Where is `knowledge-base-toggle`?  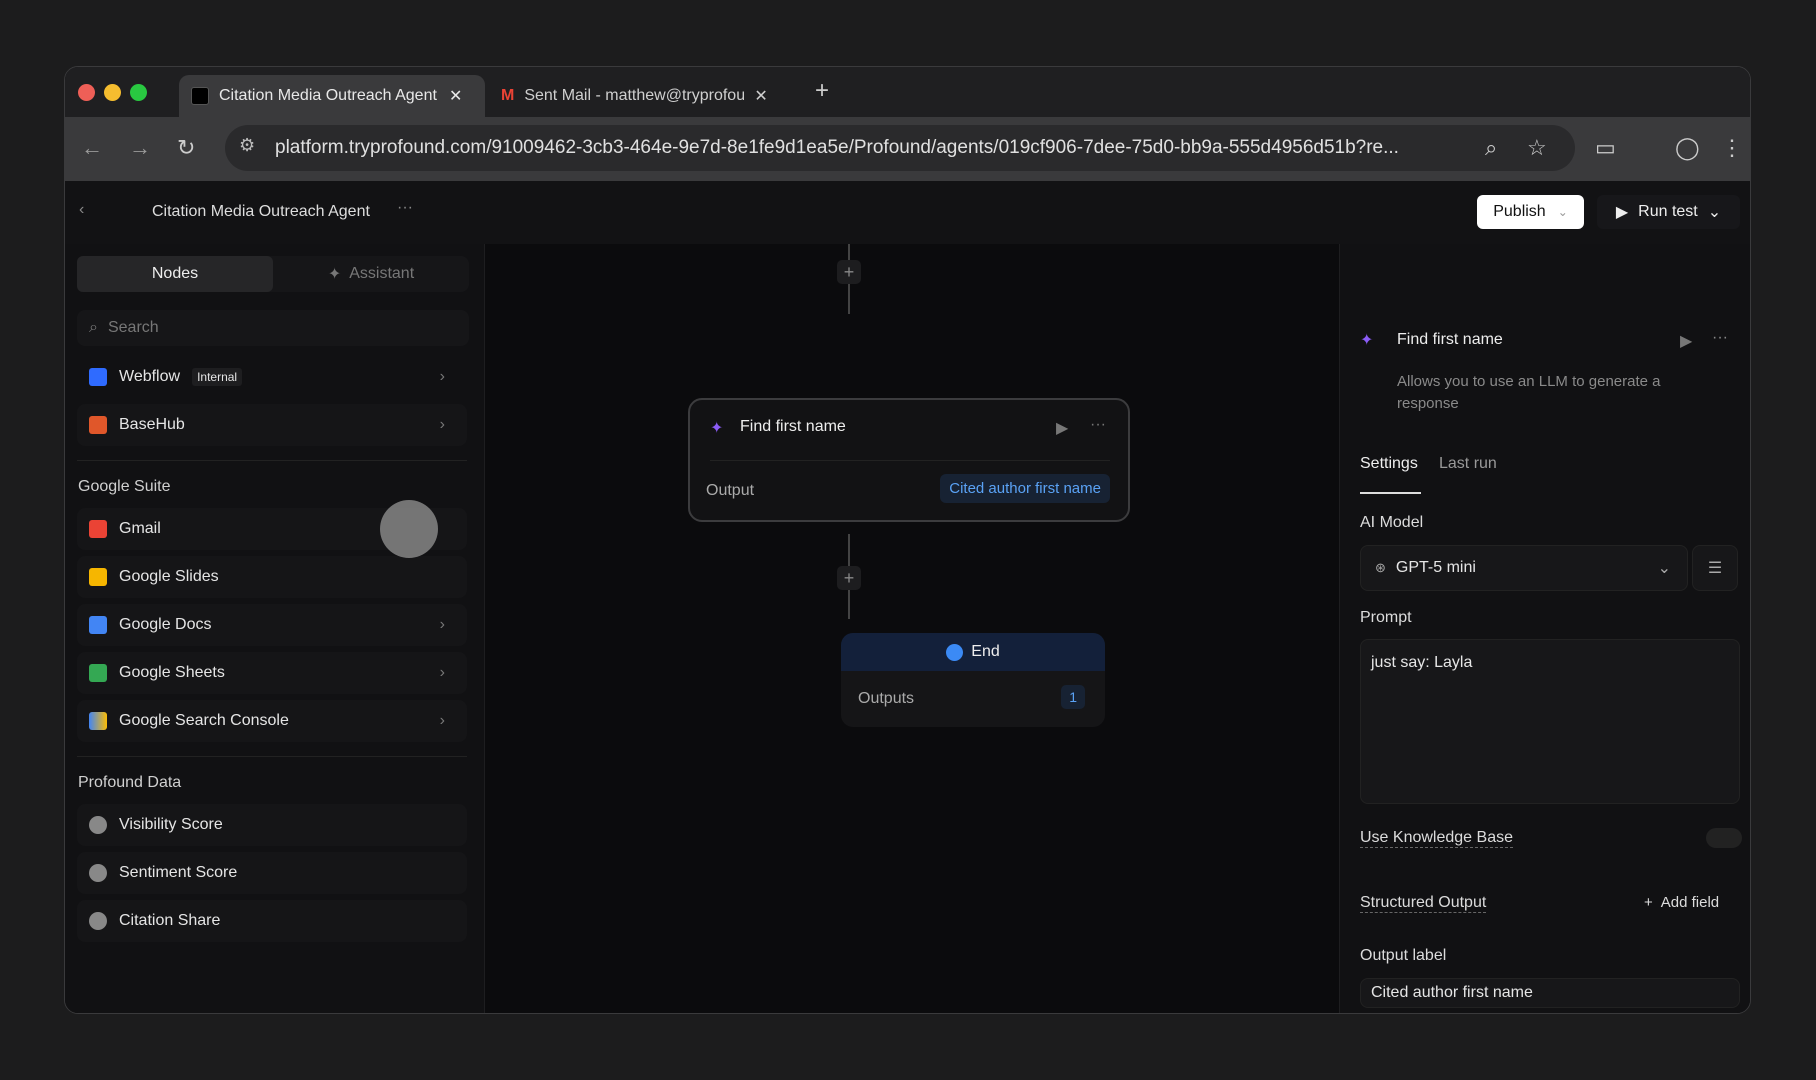
knowledge-base-toggle is located at coordinates (1724, 838).